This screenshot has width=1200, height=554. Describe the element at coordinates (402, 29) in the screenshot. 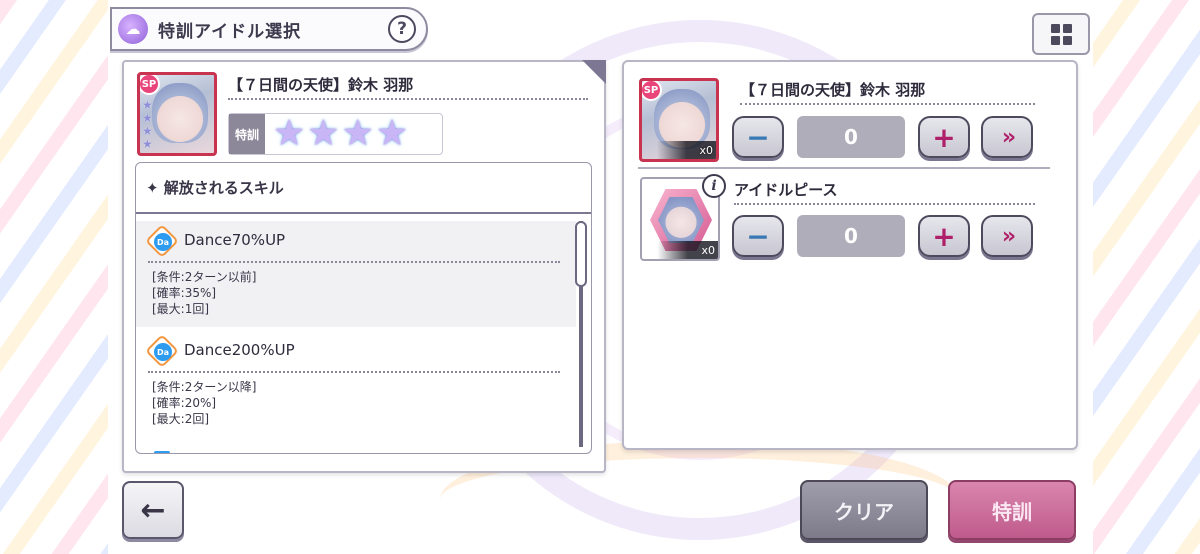

I see `help-button: ?` at that location.